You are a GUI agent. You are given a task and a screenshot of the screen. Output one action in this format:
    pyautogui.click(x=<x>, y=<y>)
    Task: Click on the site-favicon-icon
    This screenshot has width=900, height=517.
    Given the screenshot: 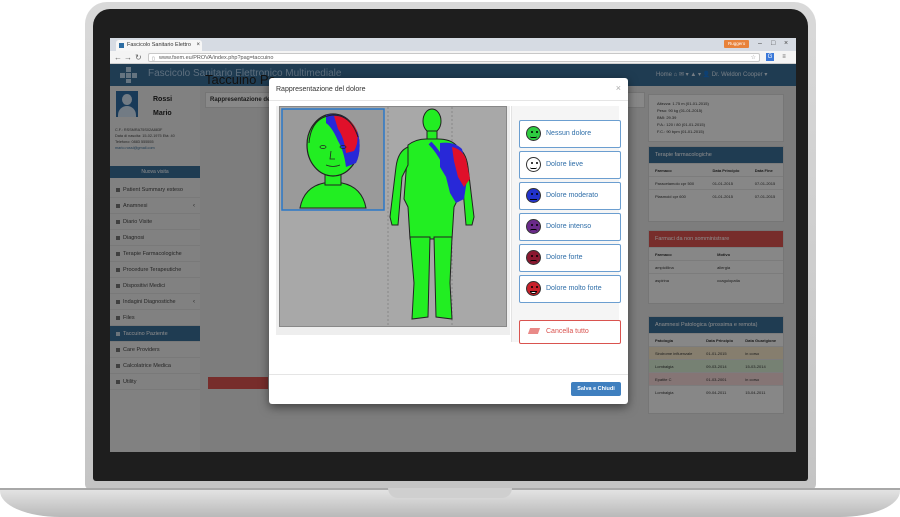 What is the action you would take?
    pyautogui.click(x=121, y=45)
    